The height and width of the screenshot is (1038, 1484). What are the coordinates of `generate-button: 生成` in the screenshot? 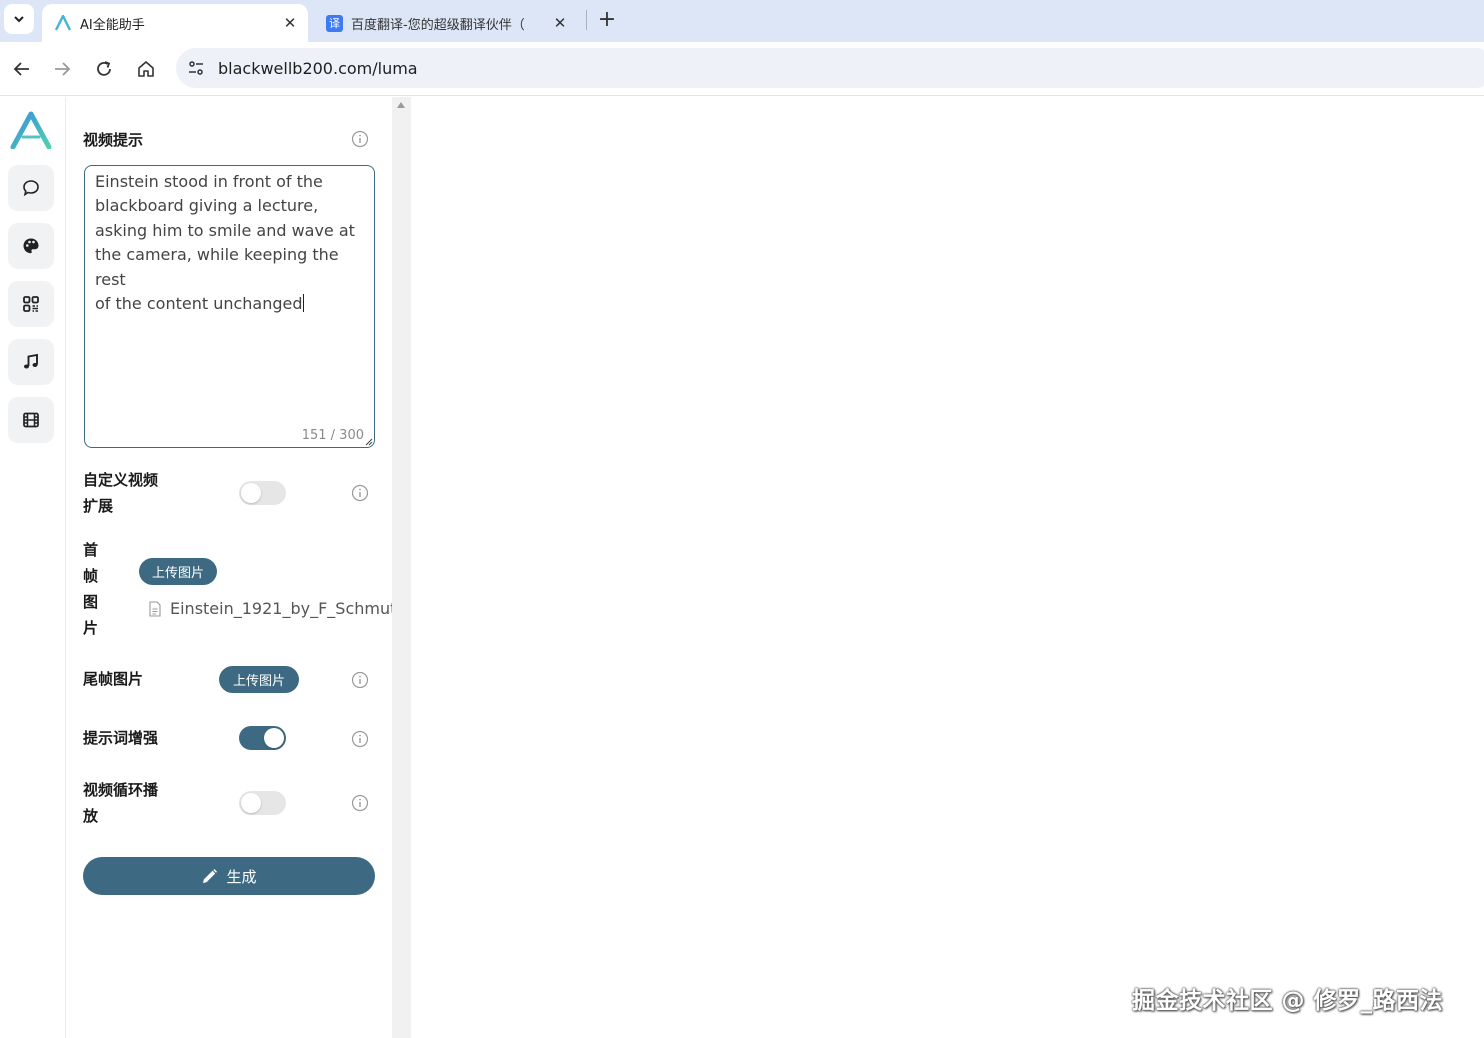 It's located at (229, 876).